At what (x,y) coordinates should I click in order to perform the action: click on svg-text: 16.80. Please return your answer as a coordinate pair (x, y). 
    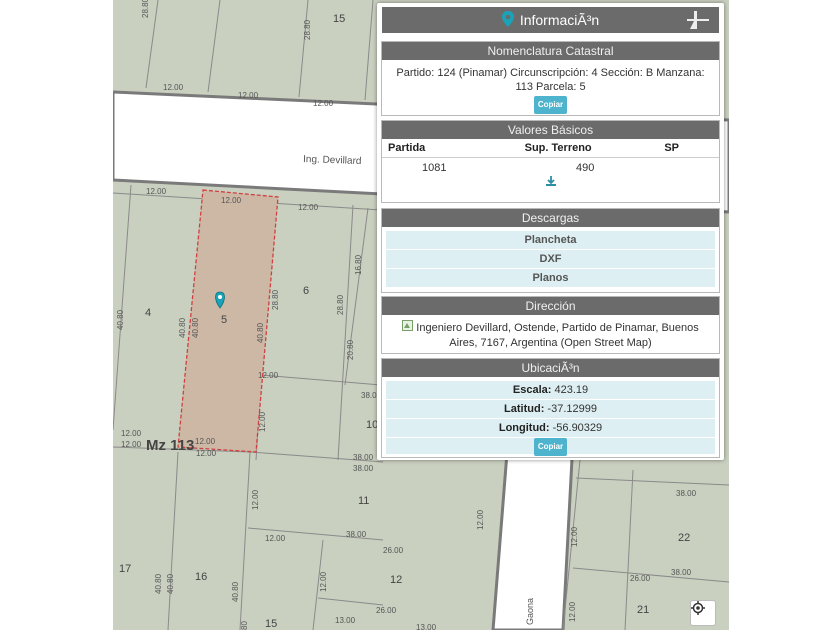
    Looking at the image, I should click on (358, 264).